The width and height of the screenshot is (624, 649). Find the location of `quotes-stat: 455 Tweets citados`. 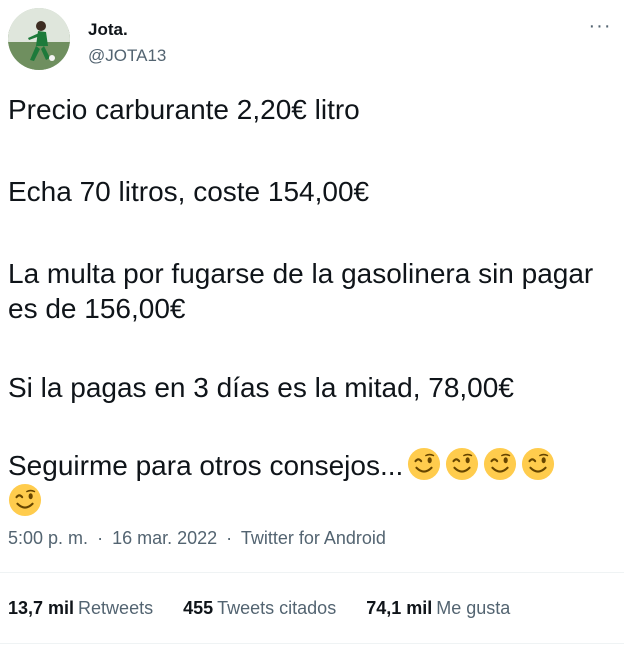

quotes-stat: 455 Tweets citados is located at coordinates (259, 608).